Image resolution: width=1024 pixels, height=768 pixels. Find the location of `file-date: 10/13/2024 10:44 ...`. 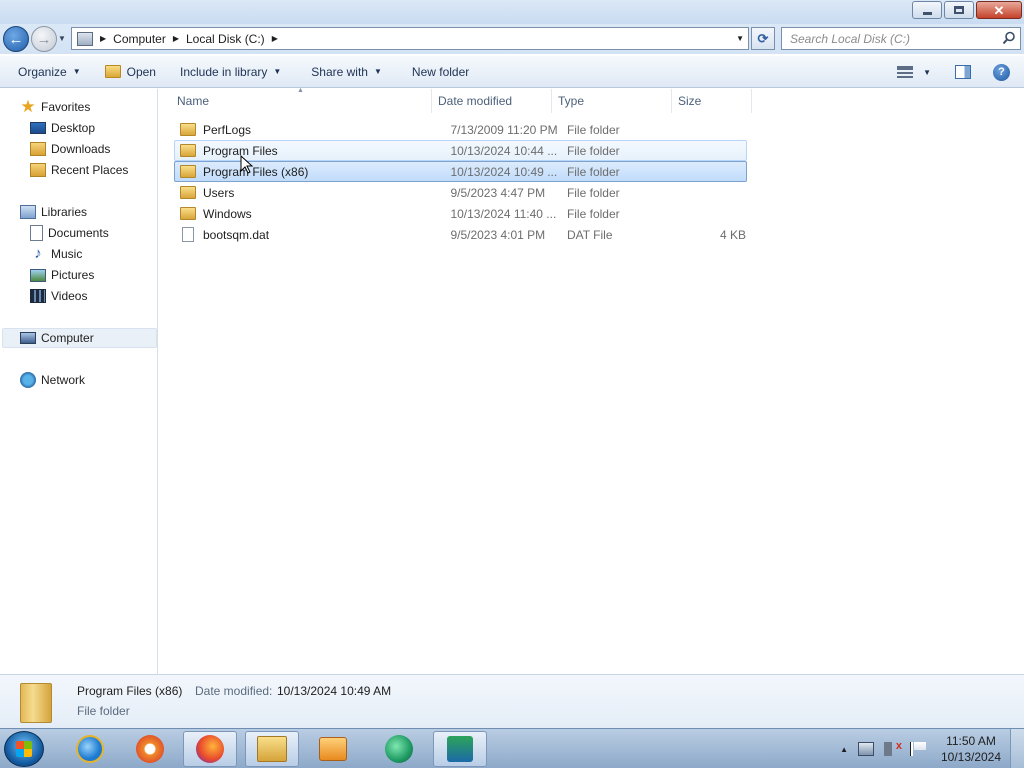

file-date: 10/13/2024 10:44 ... is located at coordinates (504, 150).